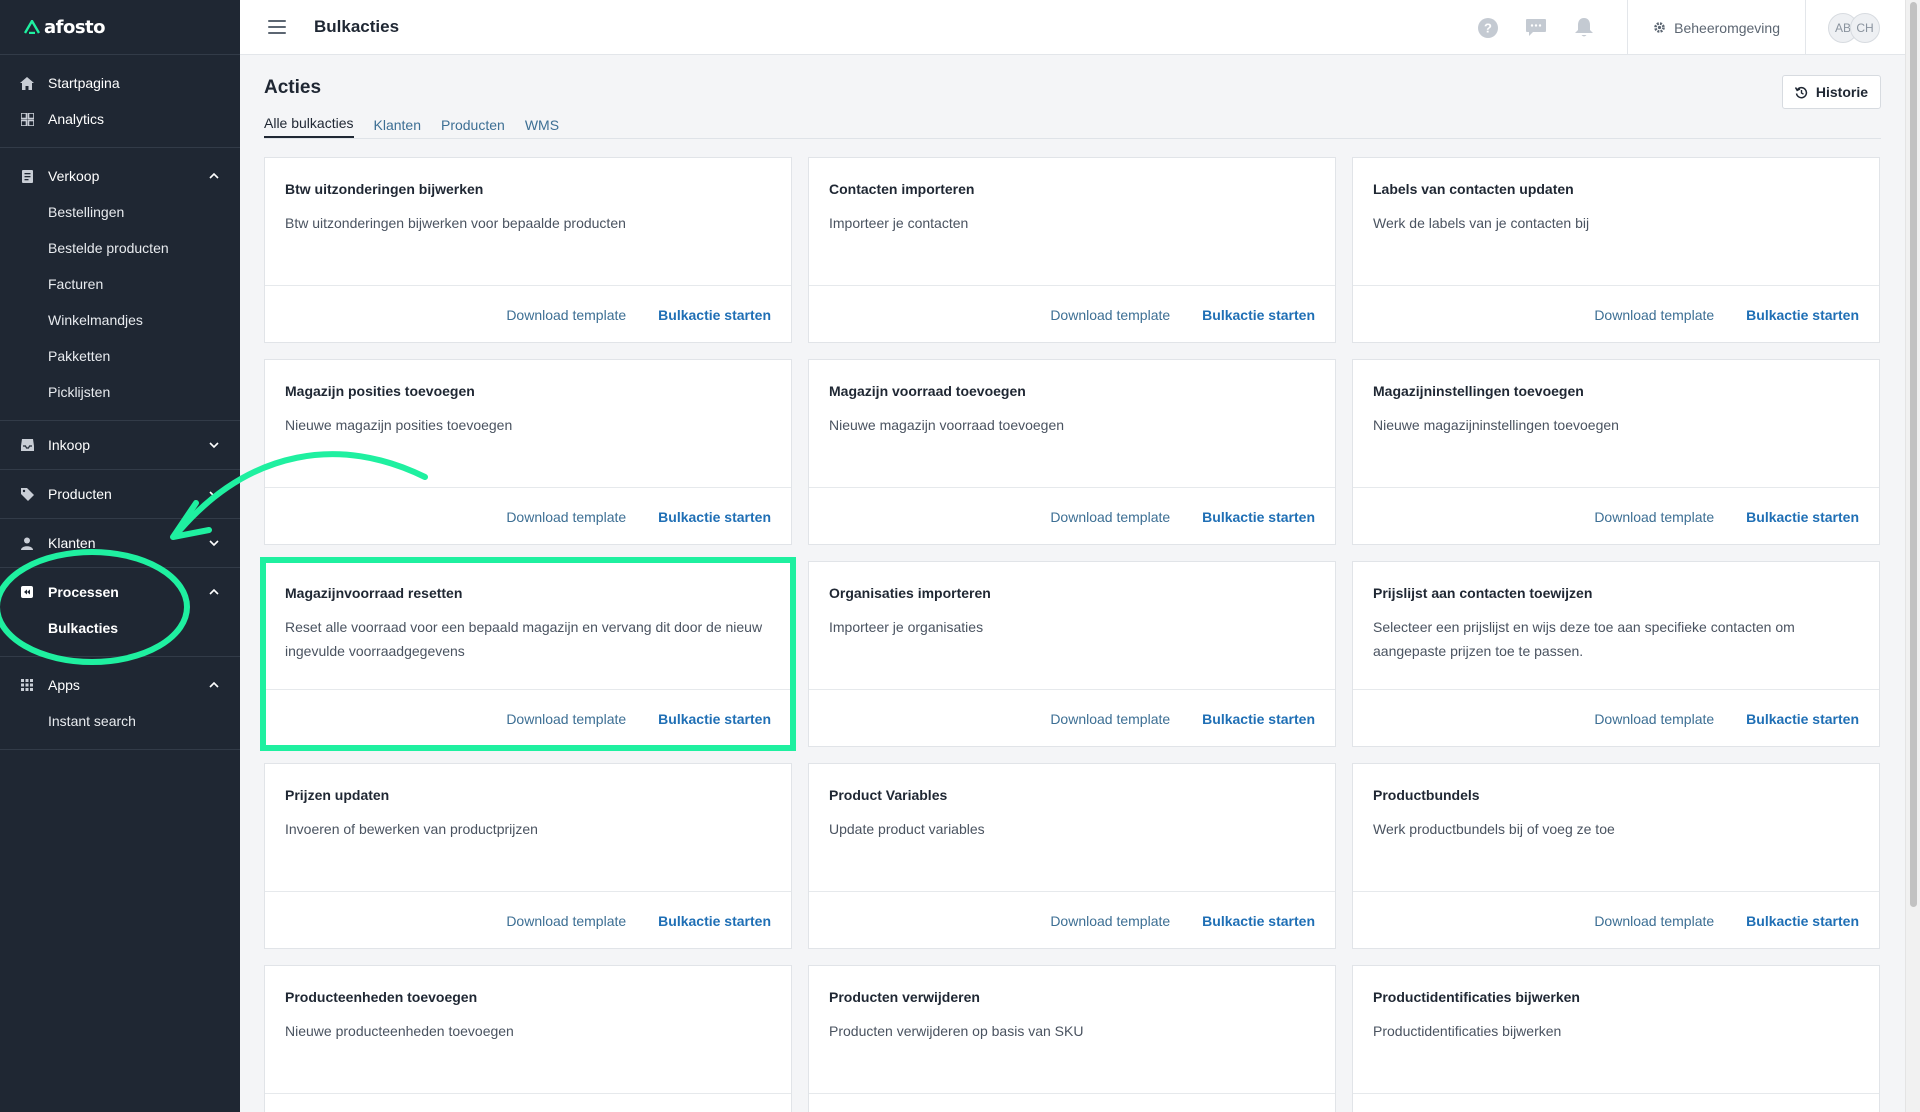 Image resolution: width=1920 pixels, height=1112 pixels. What do you see at coordinates (120, 27) in the screenshot?
I see `brand-logo: afosto` at bounding box center [120, 27].